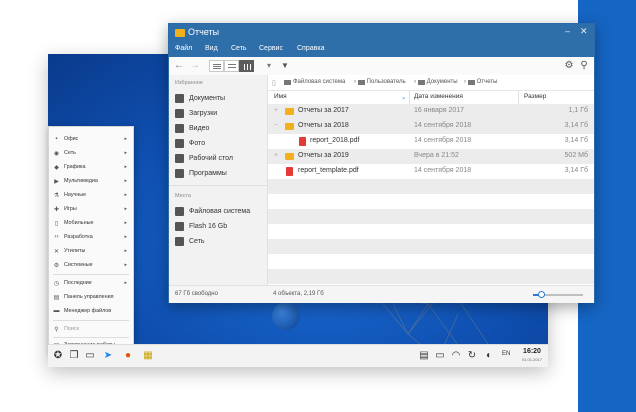  Describe the element at coordinates (274, 83) in the screenshot. I see `breadcrumb-root: ▯` at that location.